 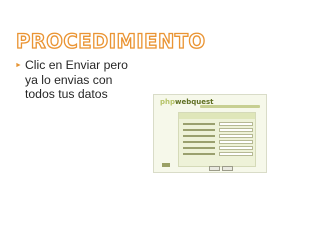 I want to click on form-buttons, so click(x=222, y=167).